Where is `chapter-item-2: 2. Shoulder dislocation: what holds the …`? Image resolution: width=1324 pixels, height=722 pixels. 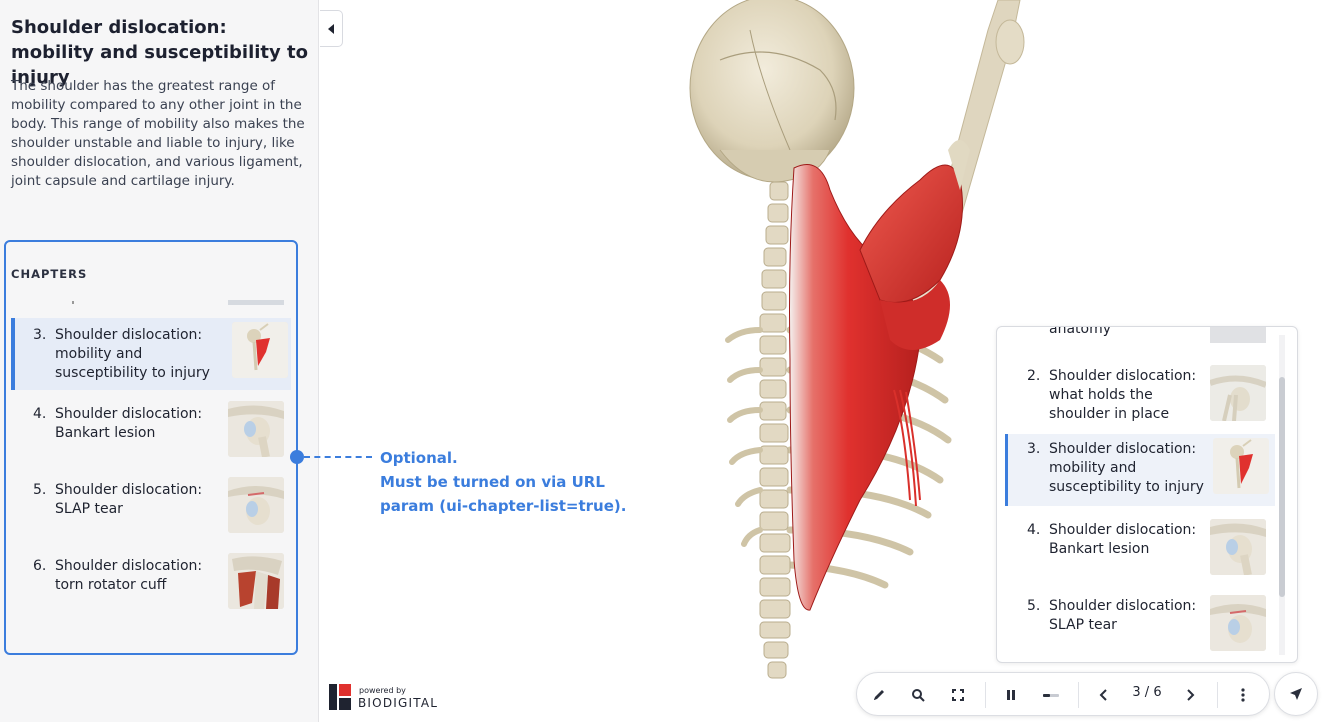
chapter-item-2: 2. Shoulder dislocation: what holds the … is located at coordinates (1140, 397).